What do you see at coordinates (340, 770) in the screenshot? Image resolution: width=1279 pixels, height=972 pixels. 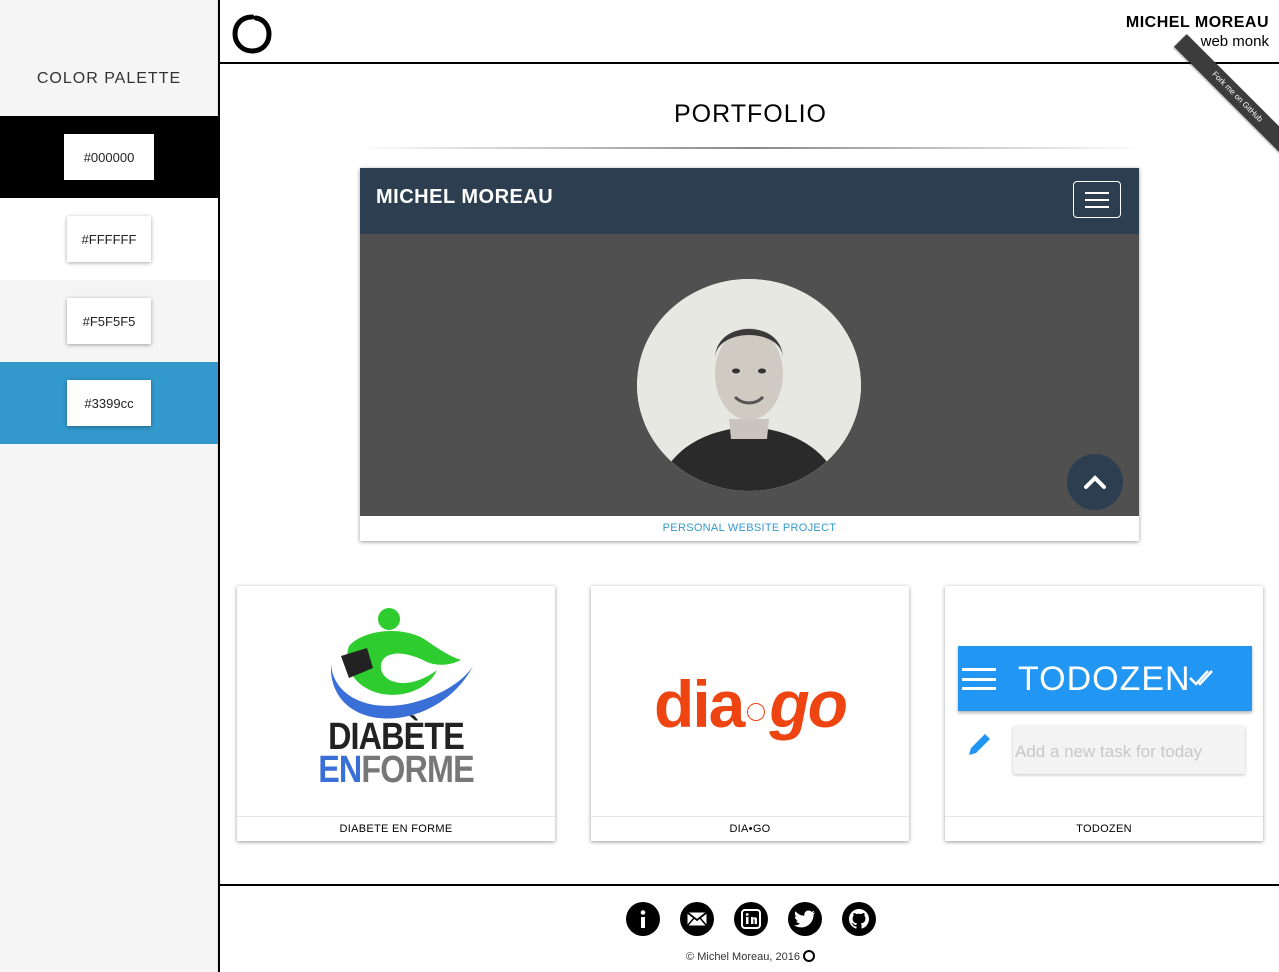 I see `diabete-logo-en: EN` at bounding box center [340, 770].